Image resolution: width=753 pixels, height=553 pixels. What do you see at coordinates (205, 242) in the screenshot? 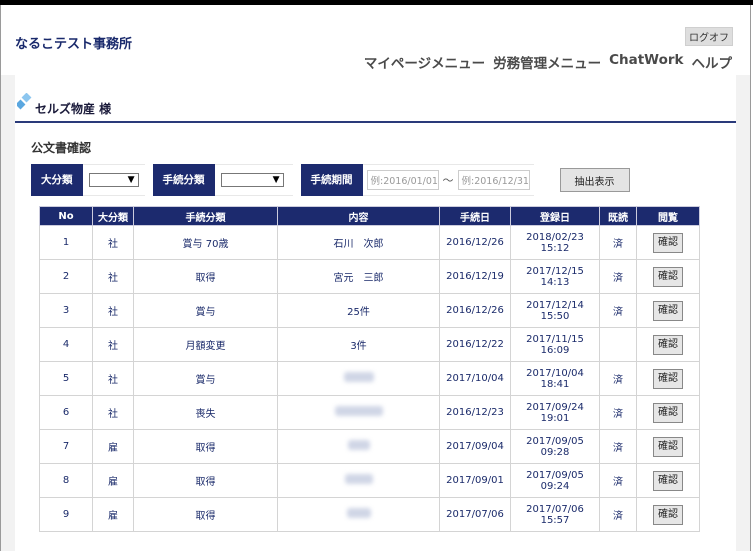
I see `cell-procedure: 賞与 70歳` at bounding box center [205, 242].